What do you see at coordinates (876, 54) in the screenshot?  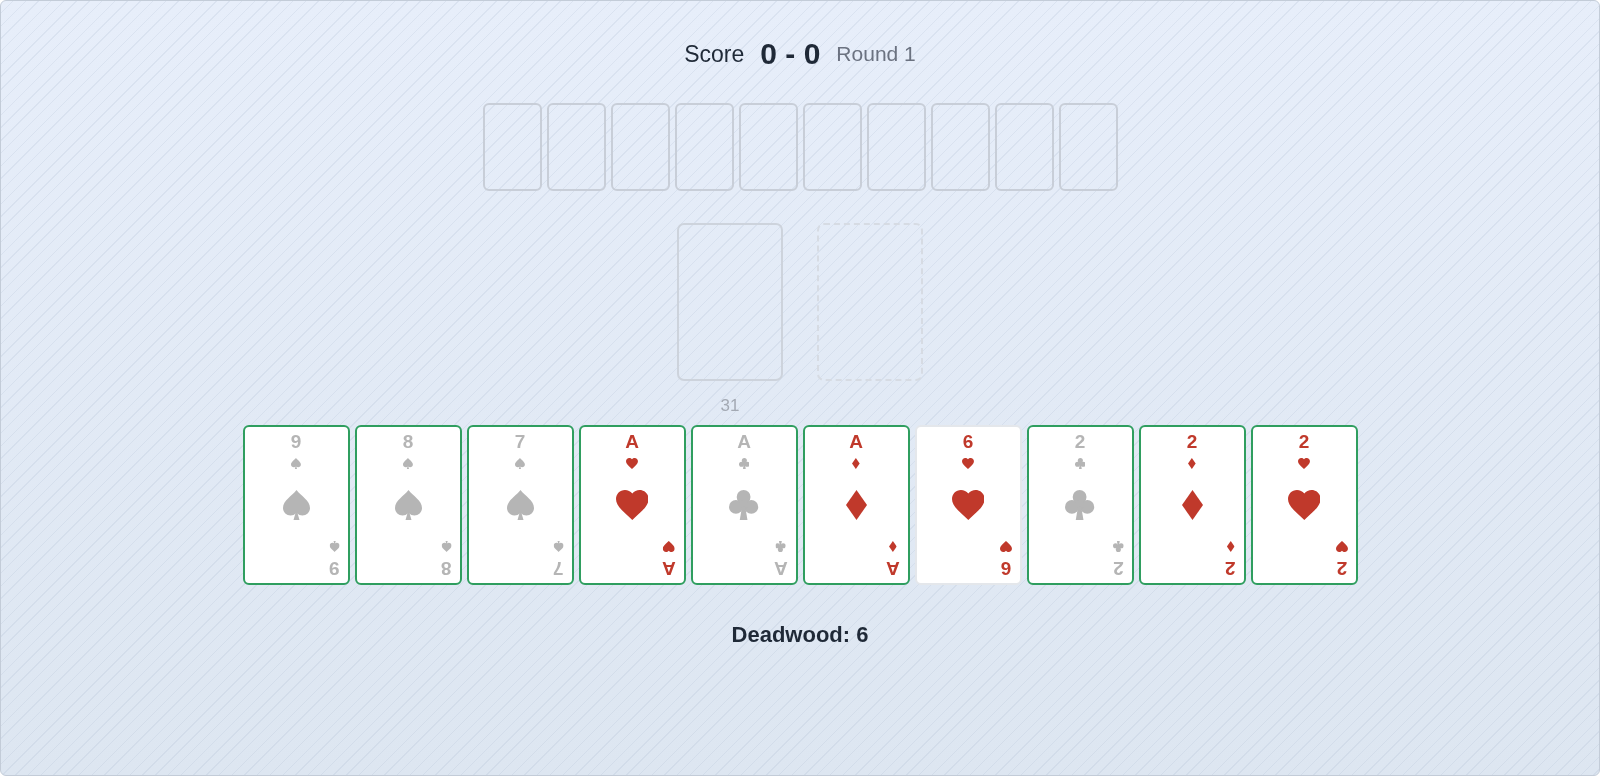 I see `round-label: Round 1` at bounding box center [876, 54].